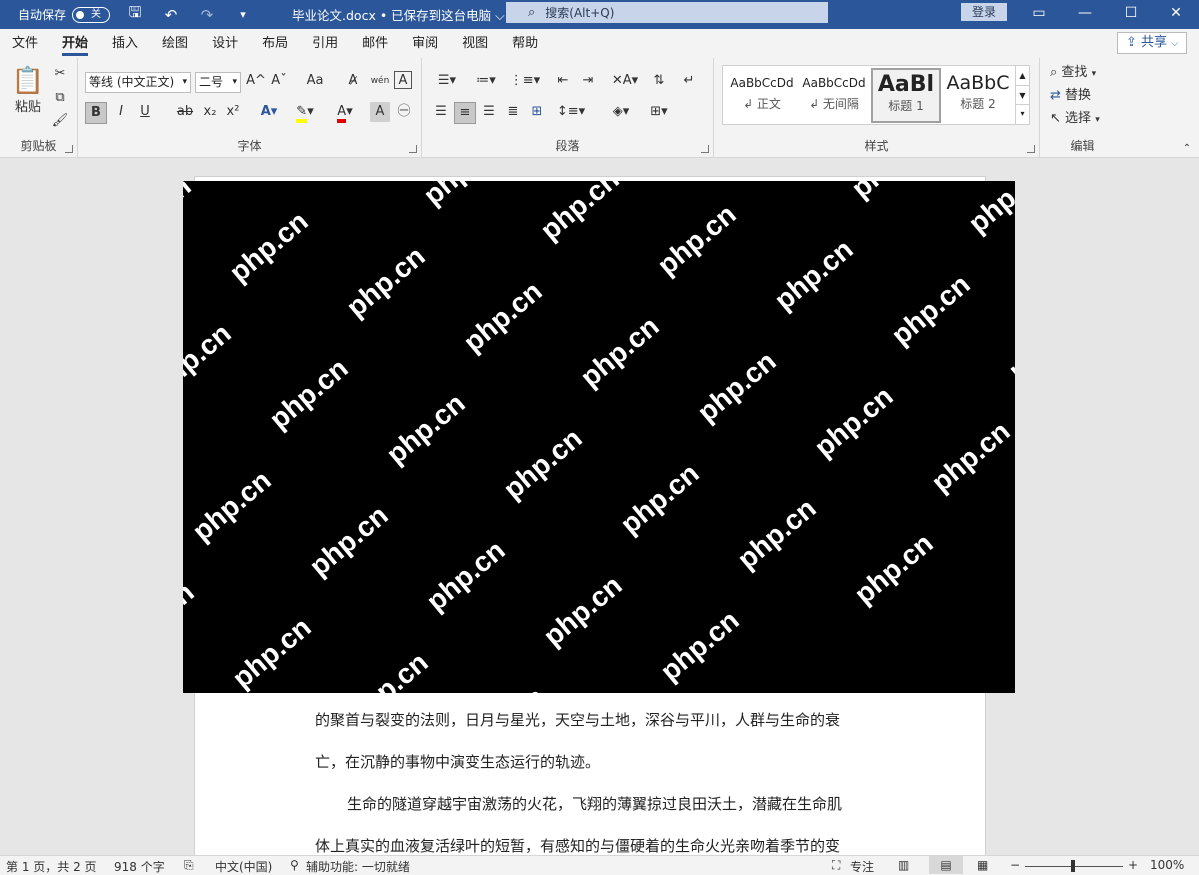  Describe the element at coordinates (465, 113) in the screenshot. I see `align-center-icon: ≡` at that location.